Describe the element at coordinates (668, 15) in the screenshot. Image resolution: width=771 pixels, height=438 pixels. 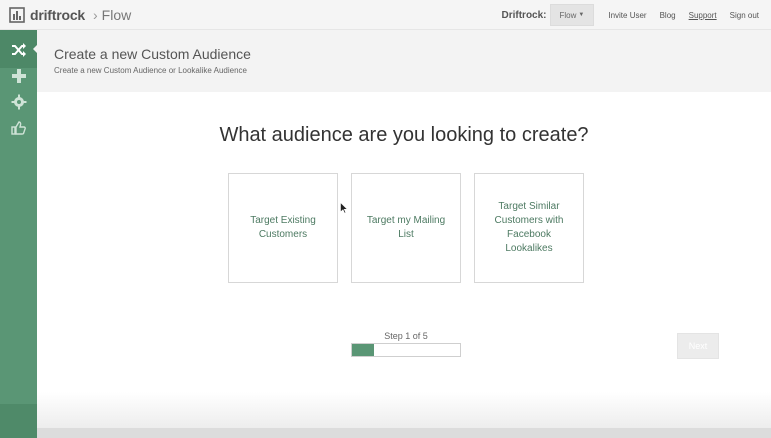
I see `blog-link: Blog` at that location.